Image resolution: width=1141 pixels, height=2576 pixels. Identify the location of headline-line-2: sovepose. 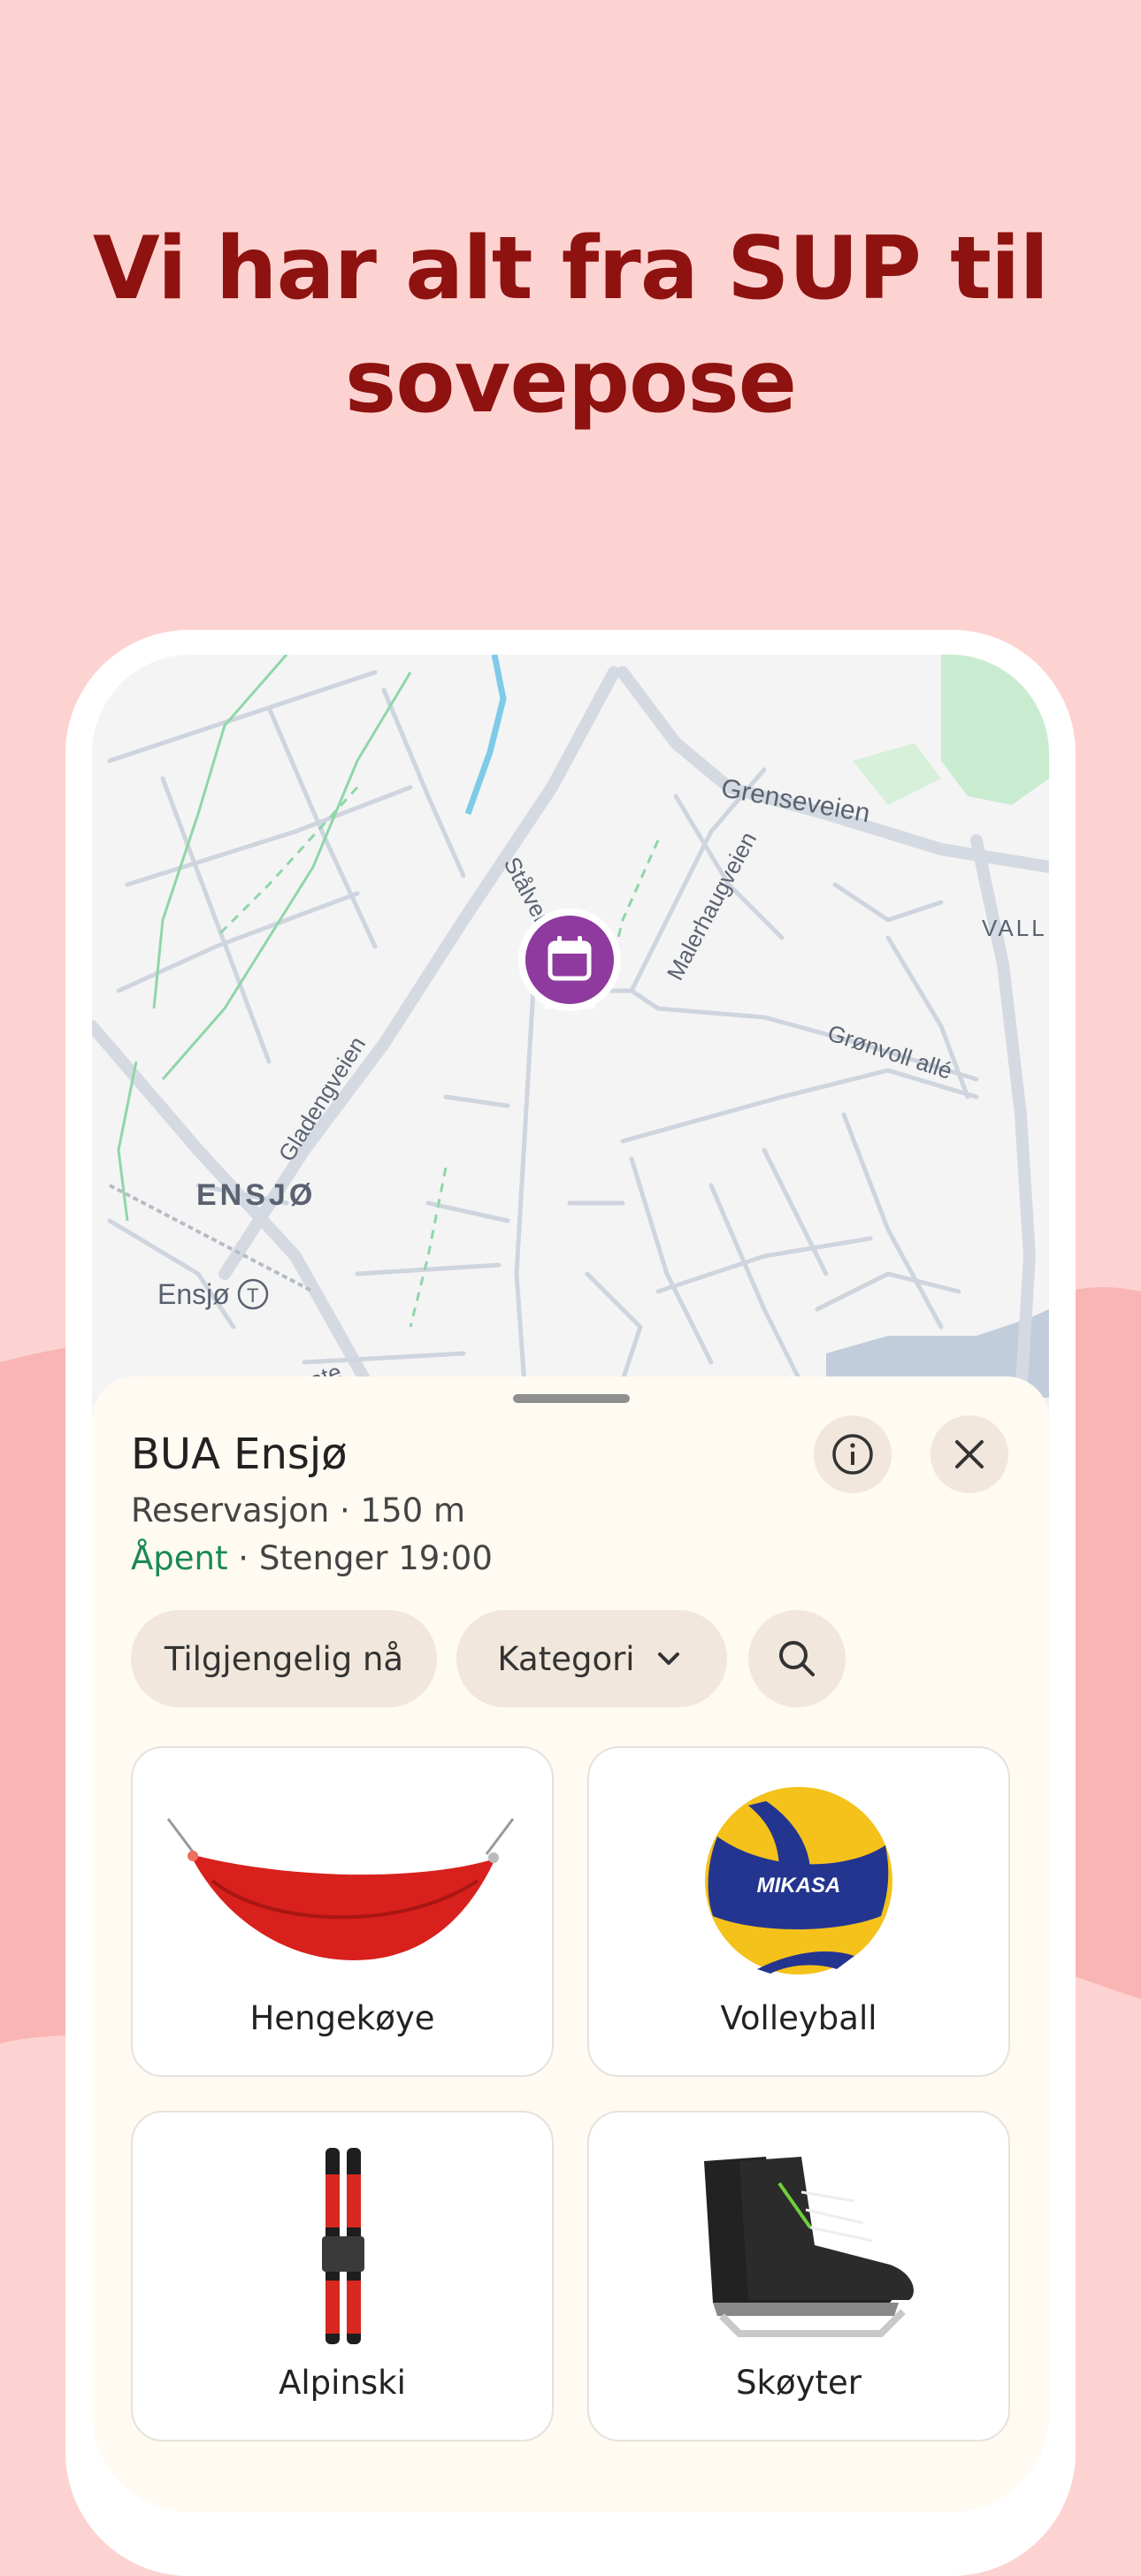
(570, 382).